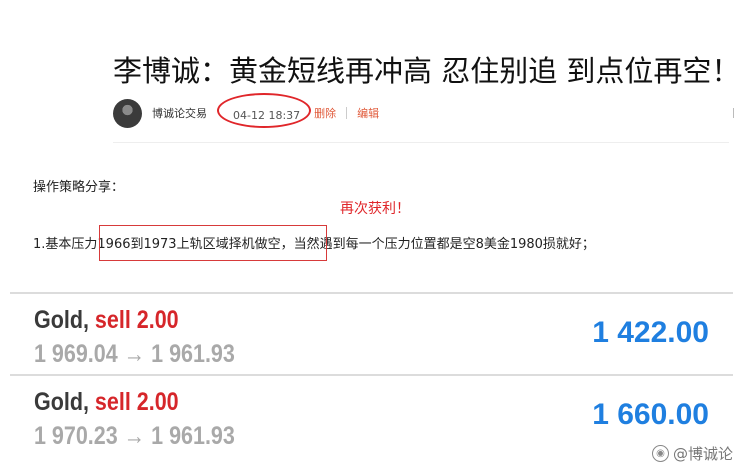 Image resolution: width=743 pixels, height=476 pixels. Describe the element at coordinates (213, 243) in the screenshot. I see `highlight-box` at that location.